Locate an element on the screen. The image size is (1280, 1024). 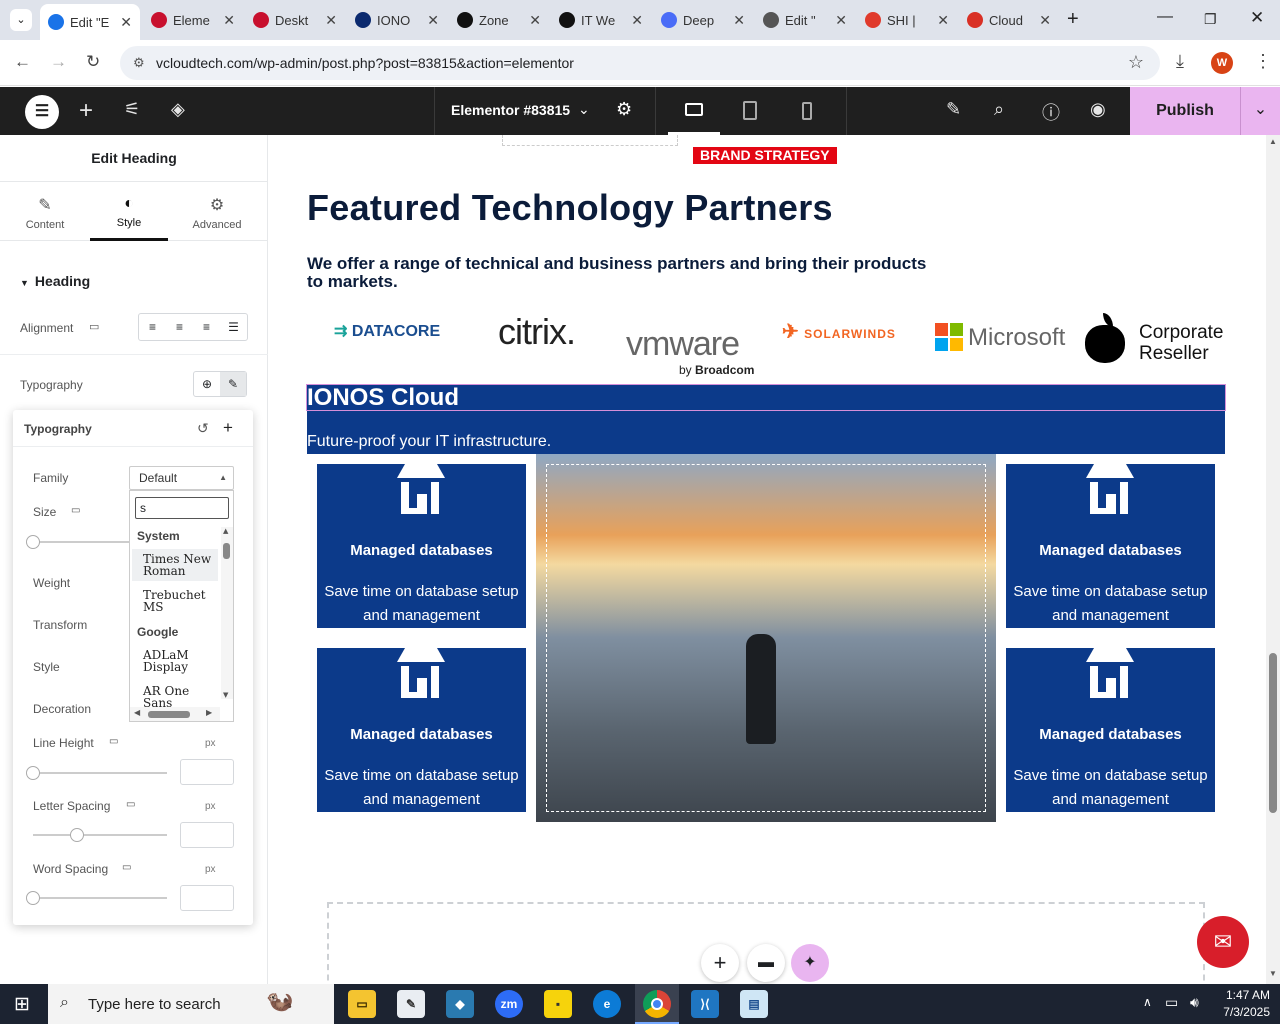
letter-spacing-input is located at coordinates (207, 835).